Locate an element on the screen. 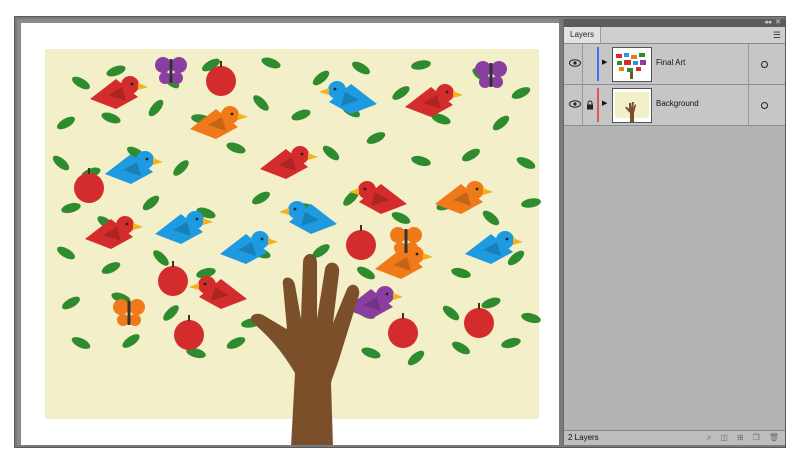 This screenshot has height=463, width=800. panel-header: Layers ☰ is located at coordinates (674, 35).